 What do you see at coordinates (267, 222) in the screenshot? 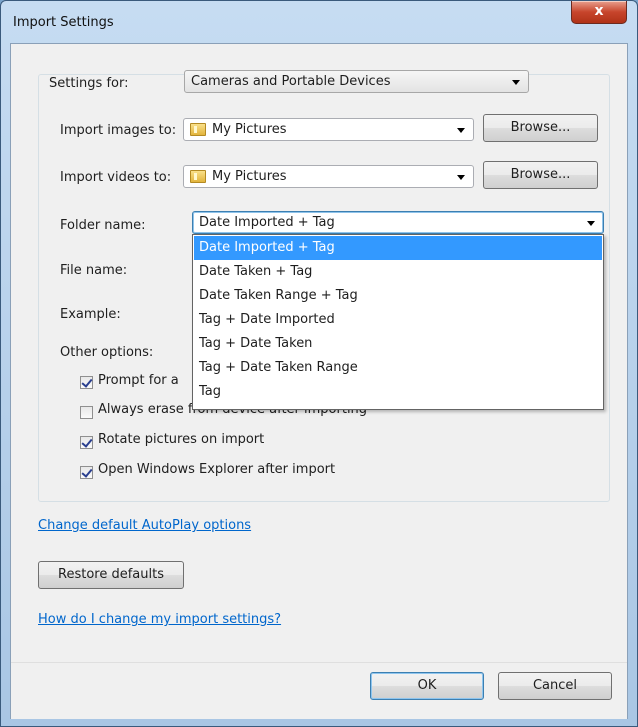
I see `folder-name-value: Date Imported + Tag` at bounding box center [267, 222].